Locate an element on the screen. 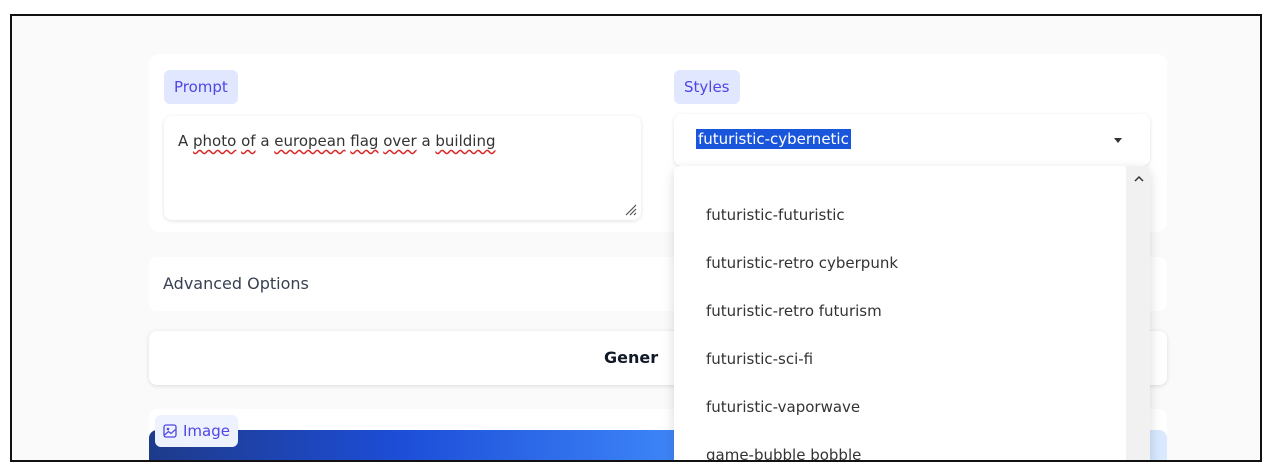 This screenshot has height=476, width=1272. caret-down-icon is located at coordinates (1118, 140).